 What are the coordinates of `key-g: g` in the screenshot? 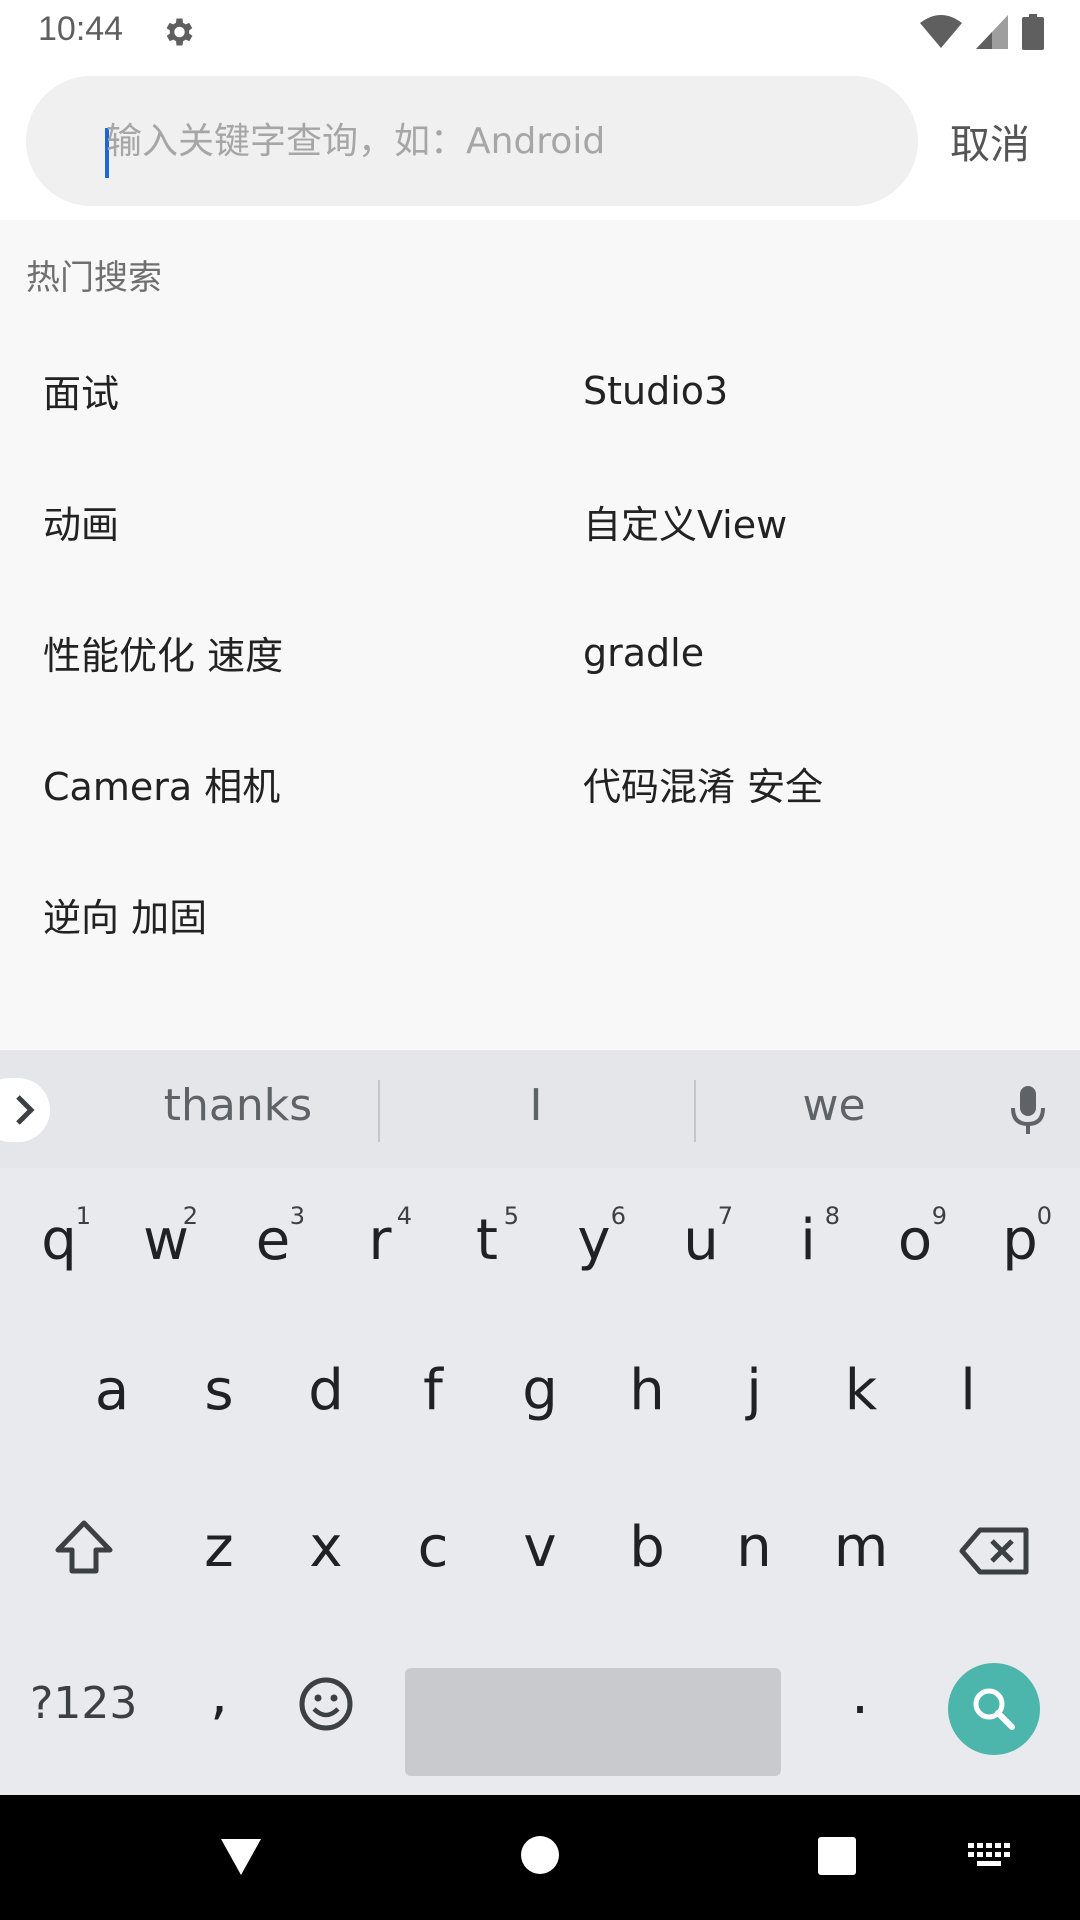 It's located at (540, 1390).